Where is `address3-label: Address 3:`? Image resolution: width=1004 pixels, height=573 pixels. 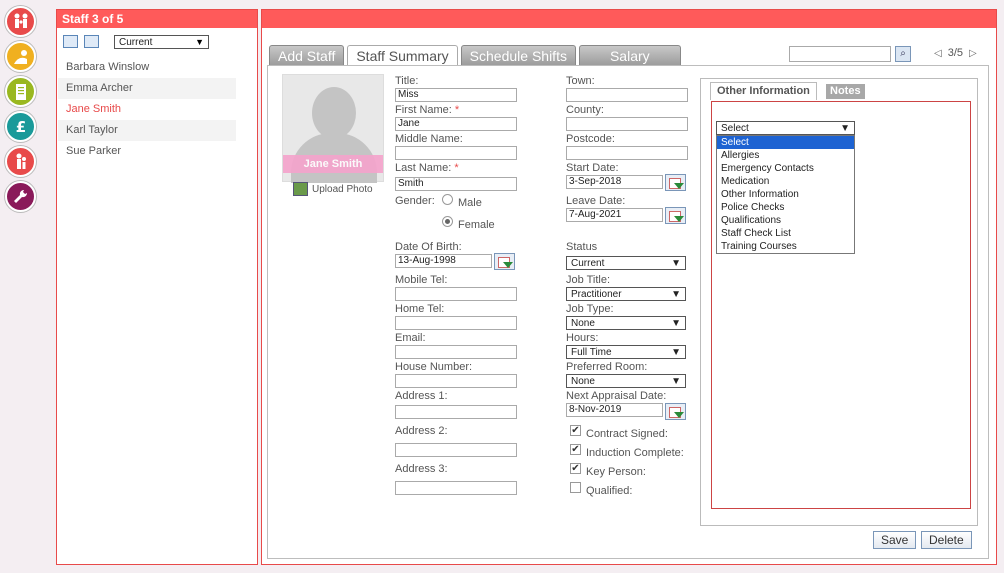
address3-label: Address 3: is located at coordinates (421, 469).